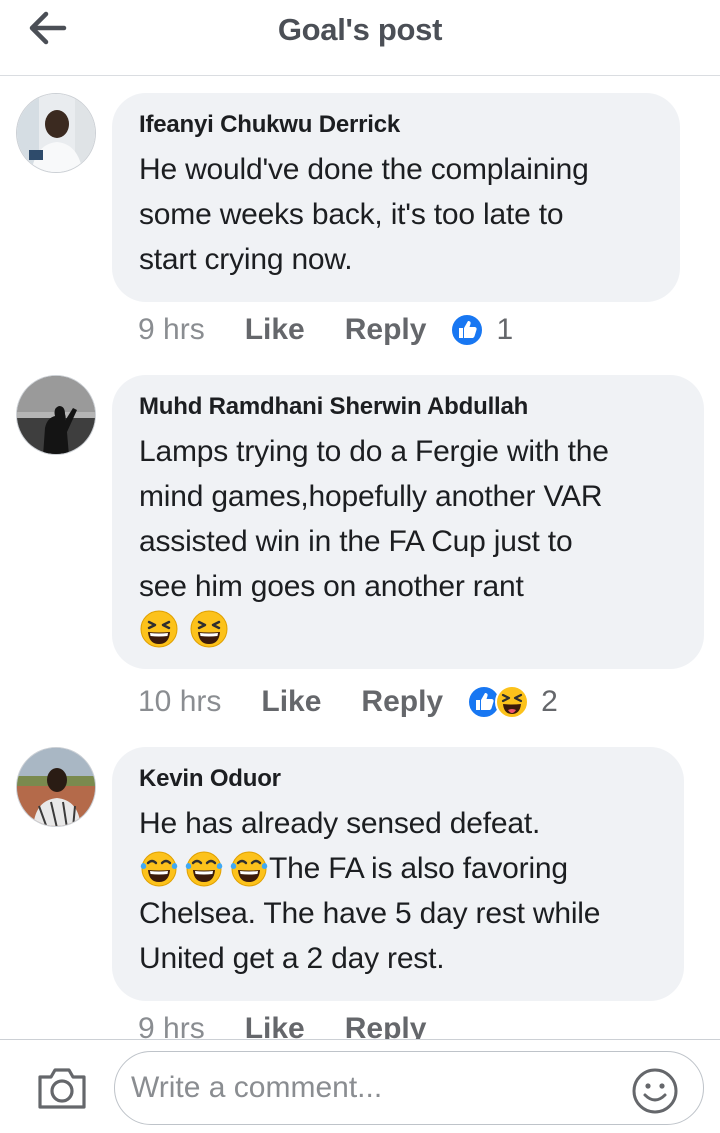  Describe the element at coordinates (467, 330) in the screenshot. I see `like-reaction-icon` at that location.